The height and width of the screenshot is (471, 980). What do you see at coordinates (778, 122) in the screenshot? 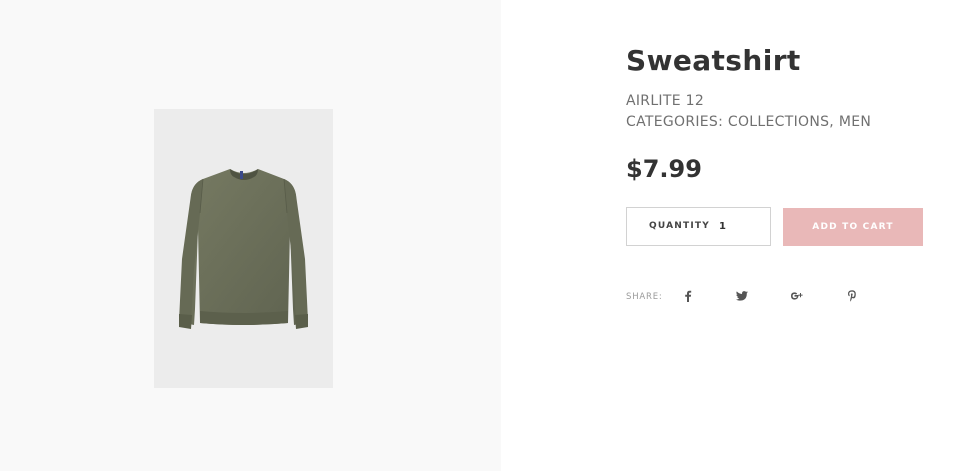
I see `category-link-collections: COLLECTIONS` at bounding box center [778, 122].